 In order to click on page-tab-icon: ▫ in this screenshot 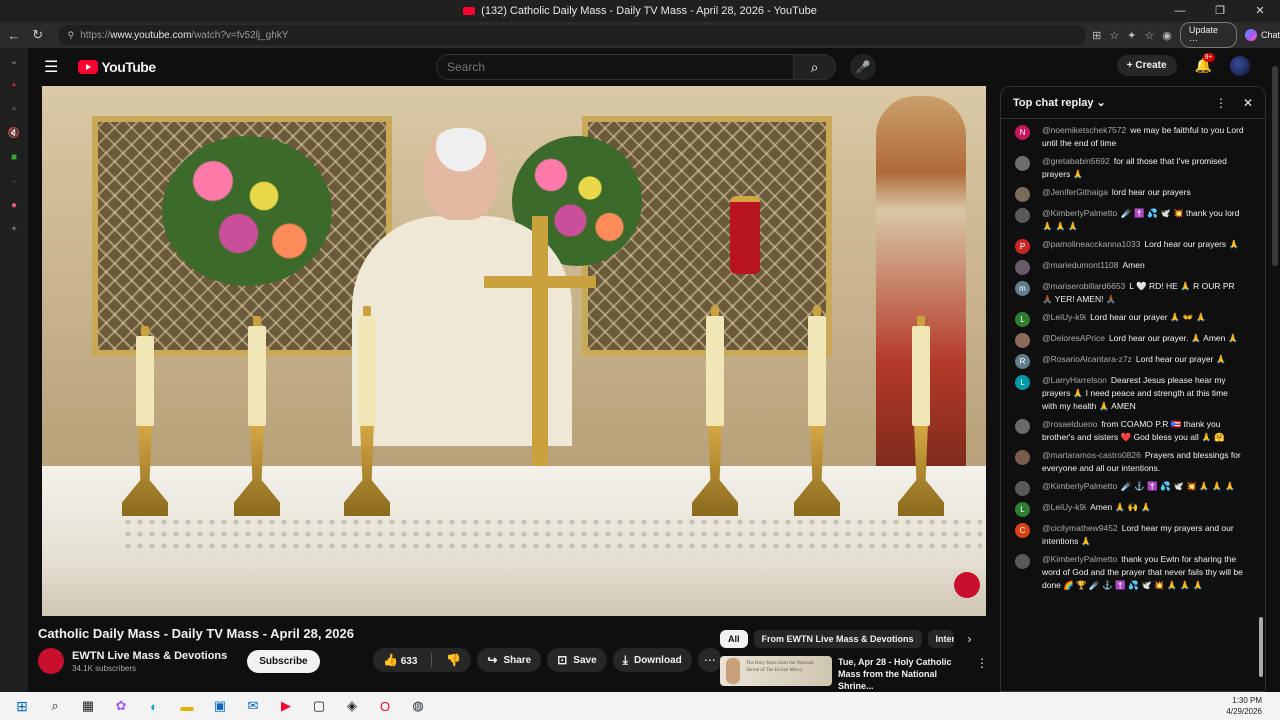, I will do `click(14, 109)`.